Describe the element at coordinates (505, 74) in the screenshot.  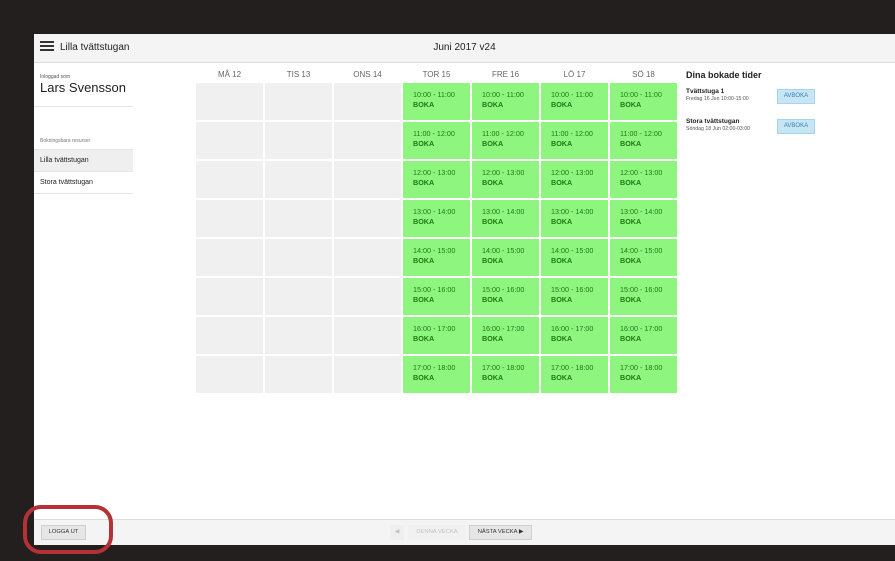
I see `day-header: FRE 16` at that location.